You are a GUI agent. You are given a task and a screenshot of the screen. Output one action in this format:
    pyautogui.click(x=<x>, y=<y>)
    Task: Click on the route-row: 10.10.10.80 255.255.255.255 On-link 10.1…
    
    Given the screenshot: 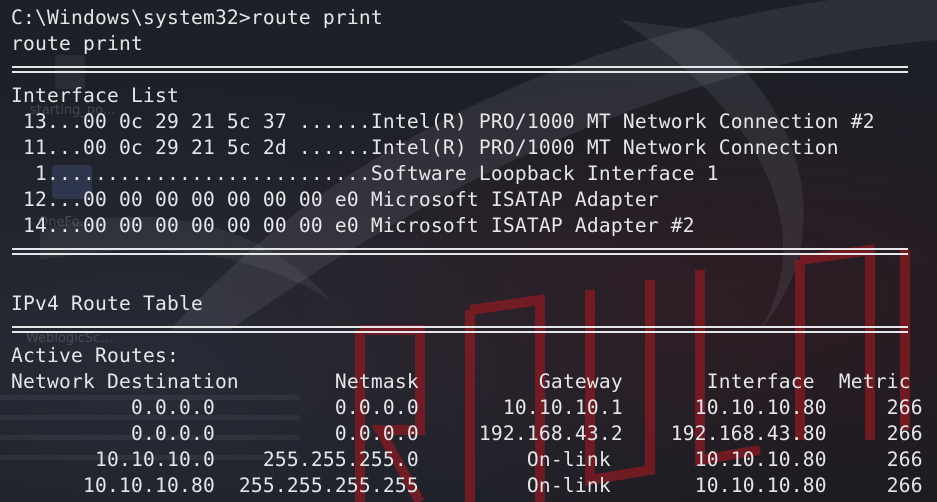 What is the action you would take?
    pyautogui.click(x=467, y=485)
    